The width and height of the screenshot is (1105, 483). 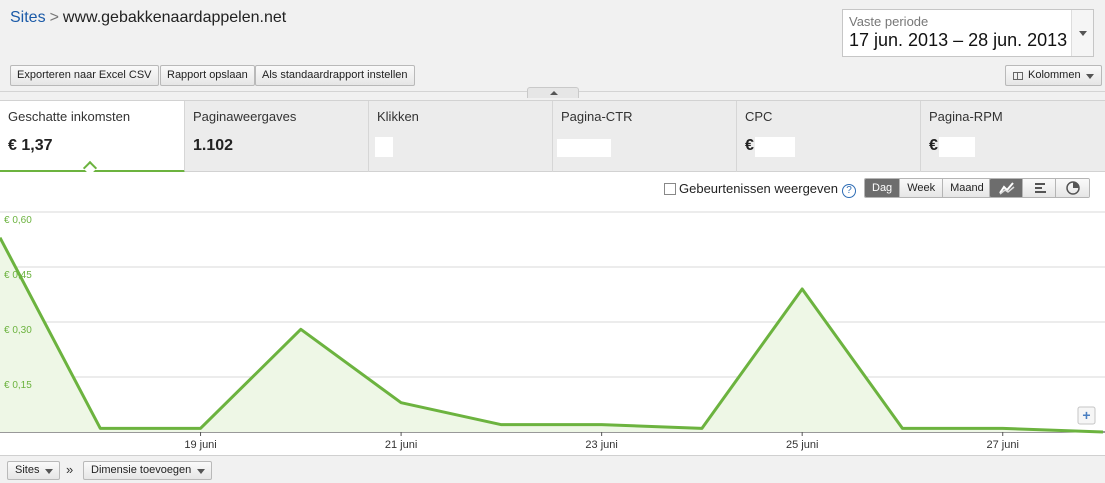 I want to click on bar-chart-icon, so click(x=1039, y=188).